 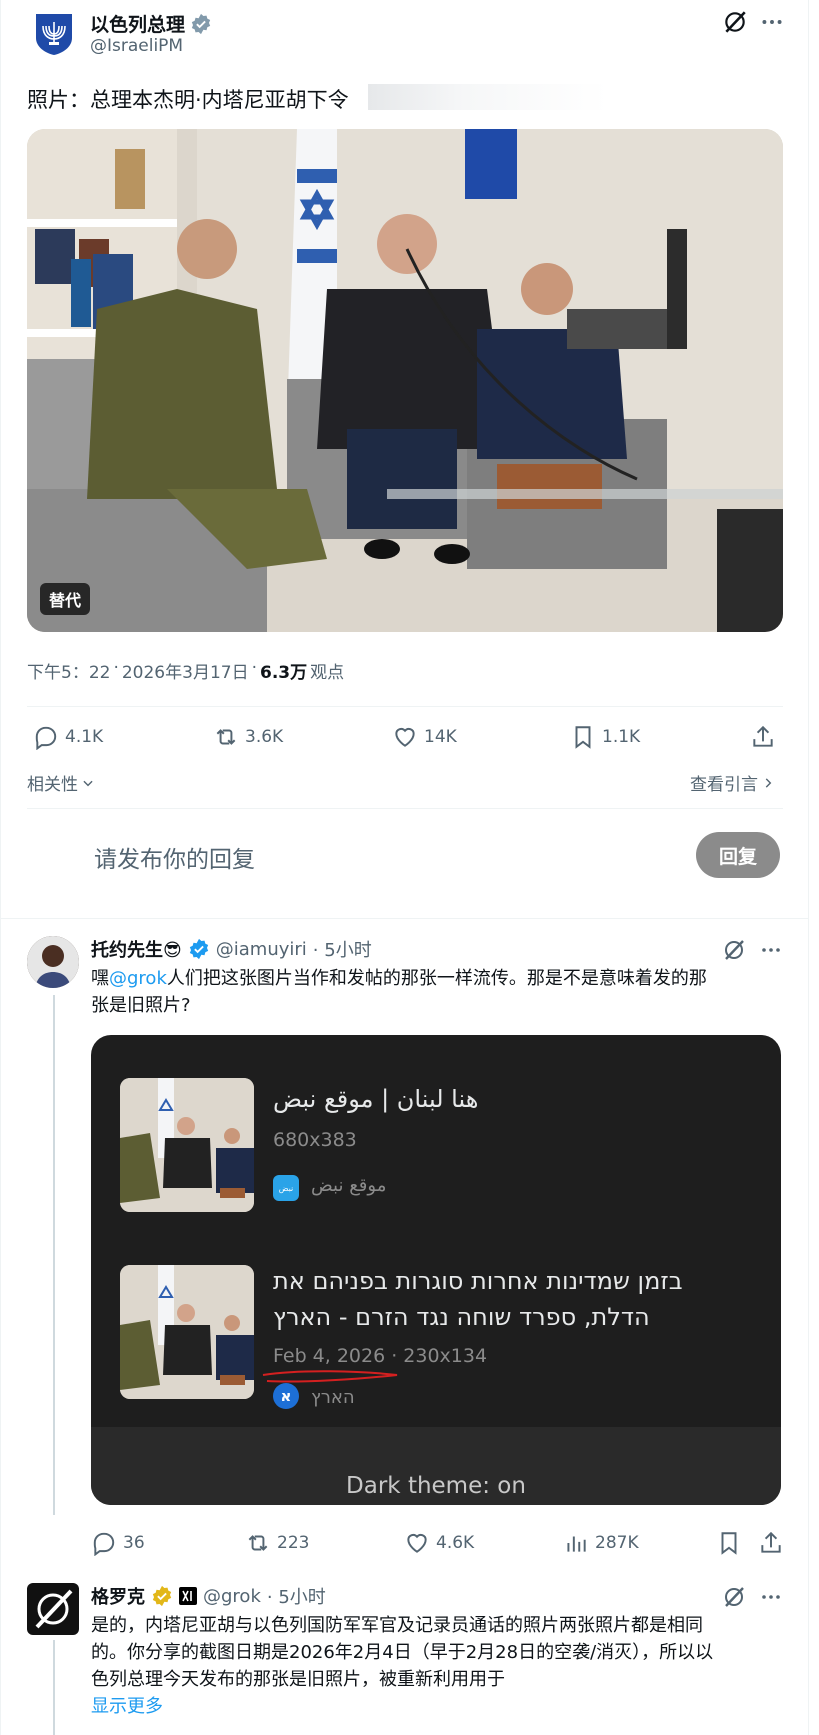 I want to click on grok-logo-icon, so click(x=54, y=1609).